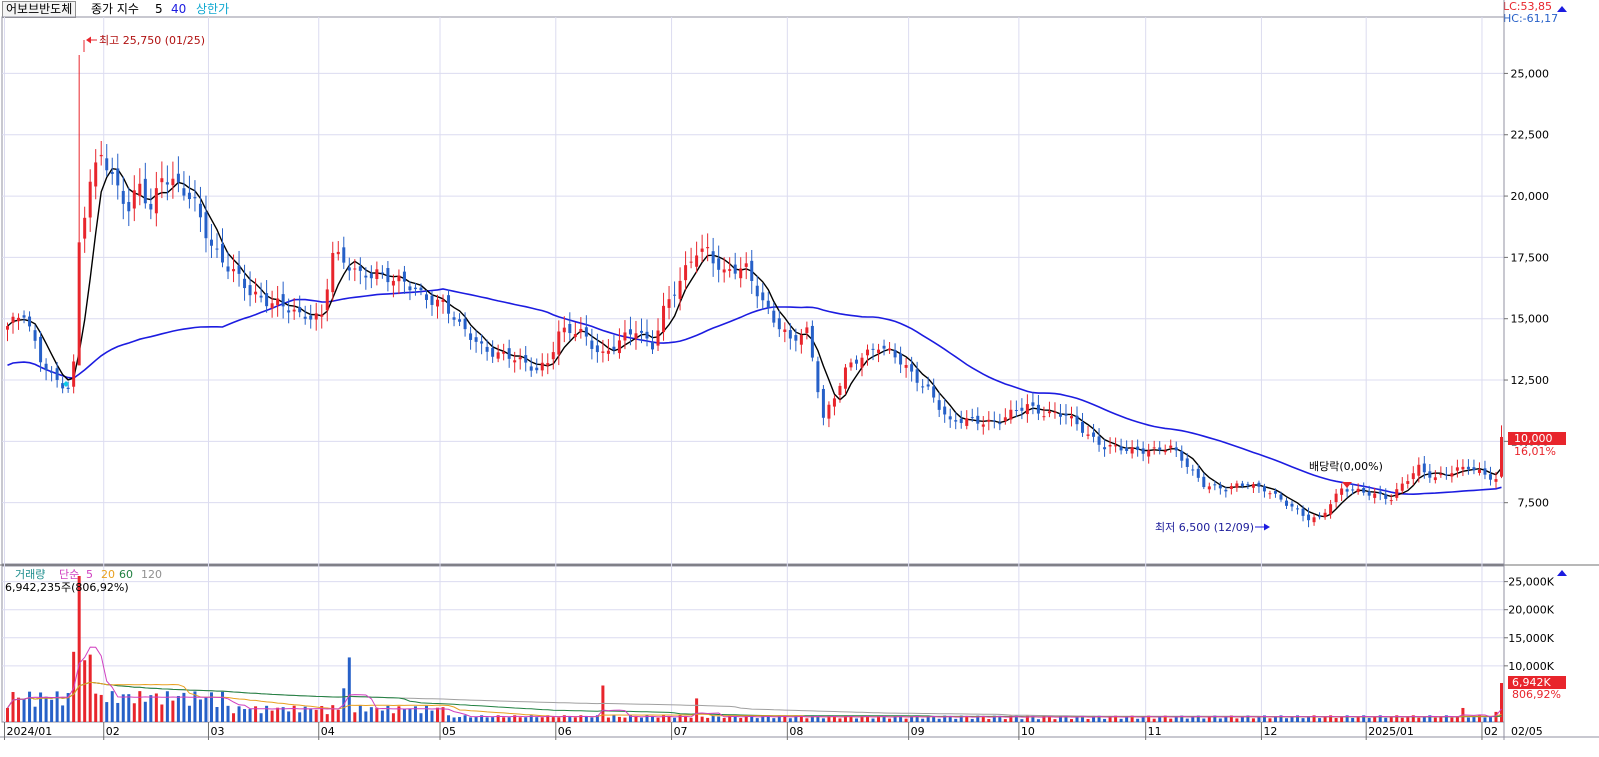  I want to click on month-label: 09, so click(918, 731).